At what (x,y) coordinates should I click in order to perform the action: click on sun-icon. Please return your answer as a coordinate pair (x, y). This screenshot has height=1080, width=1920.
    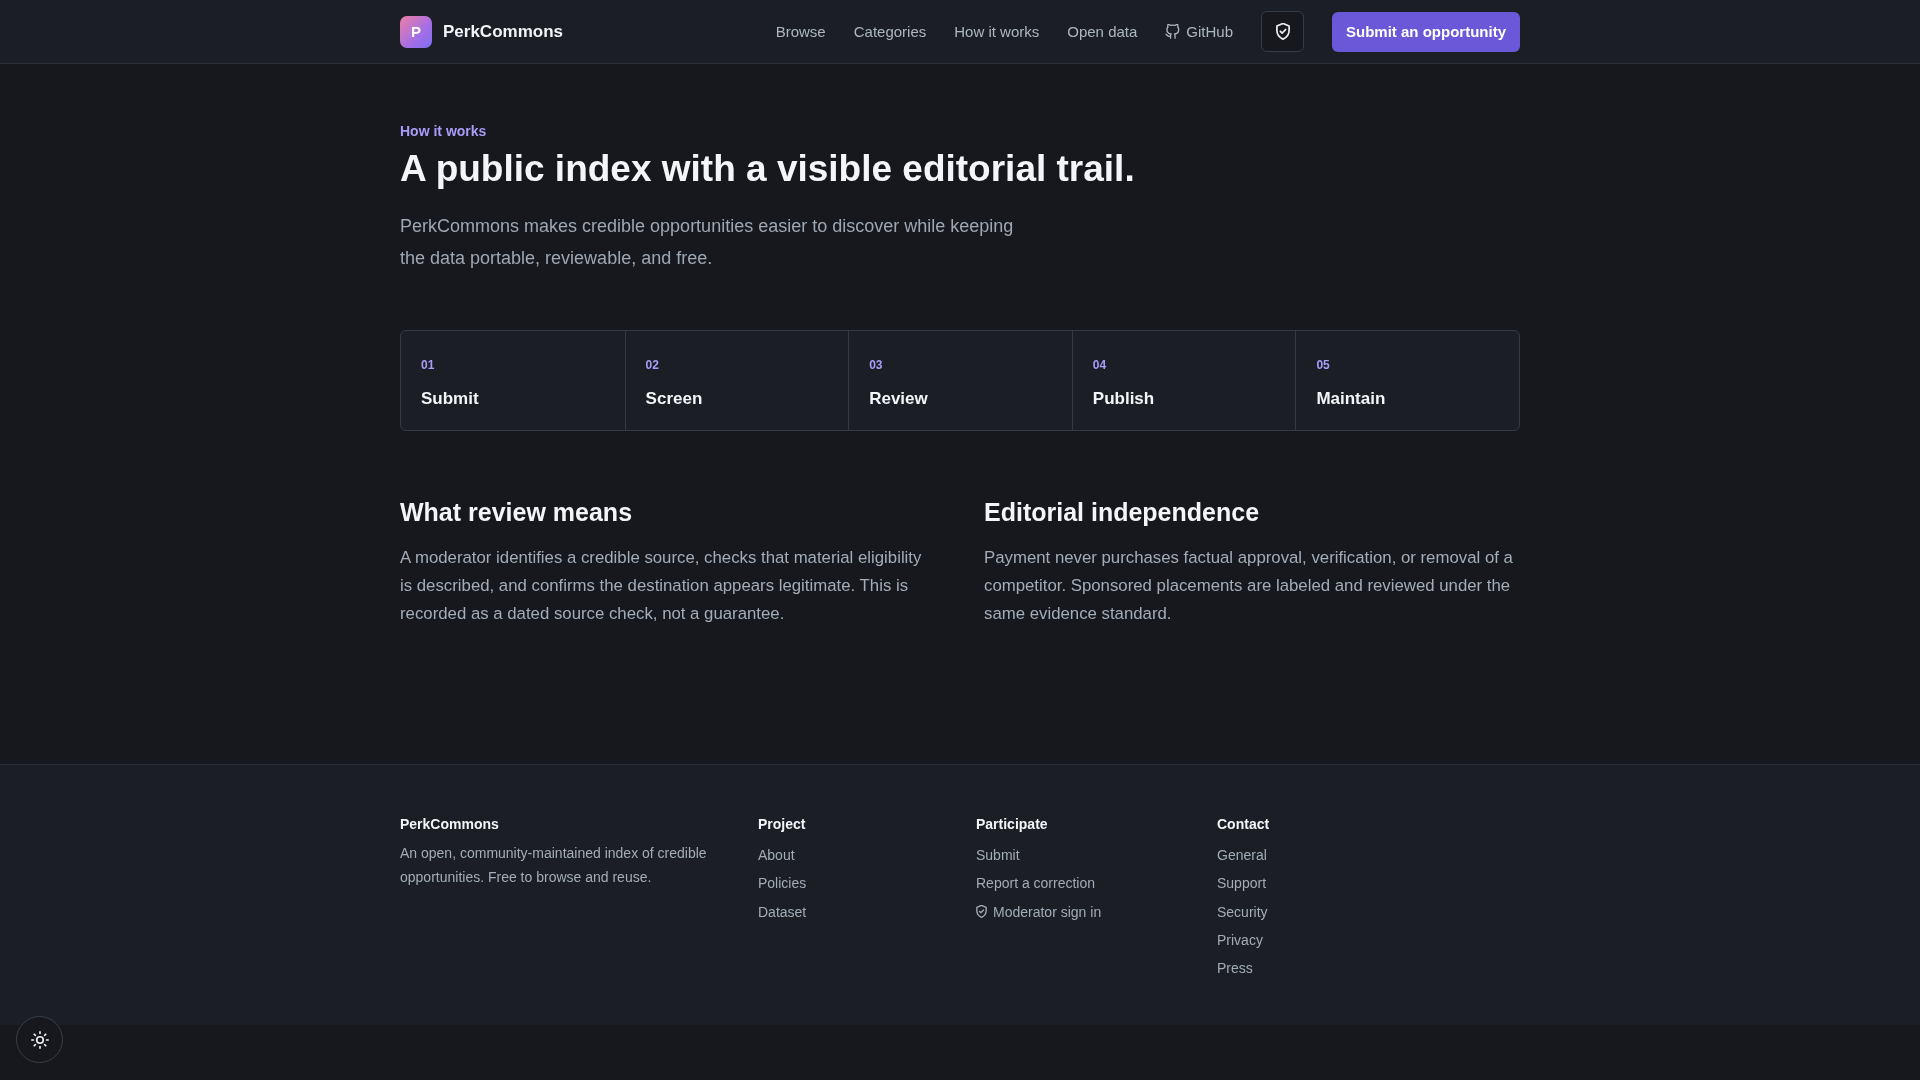
    Looking at the image, I should click on (39, 1039).